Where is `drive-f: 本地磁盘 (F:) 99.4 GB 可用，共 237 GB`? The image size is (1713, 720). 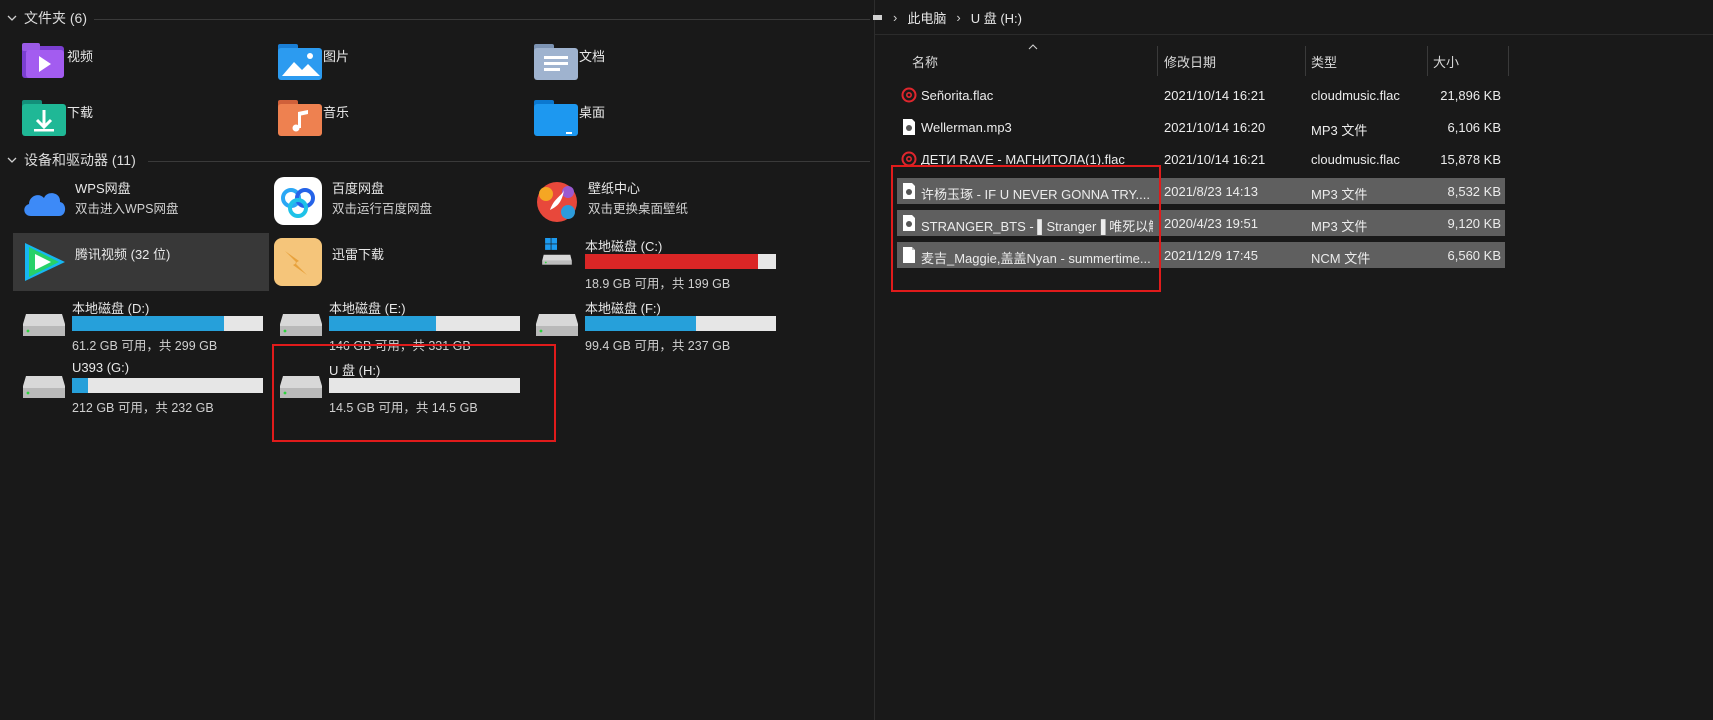
drive-f: 本地磁盘 (F:) 99.4 GB 可用，共 237 GB is located at coordinates (654, 327).